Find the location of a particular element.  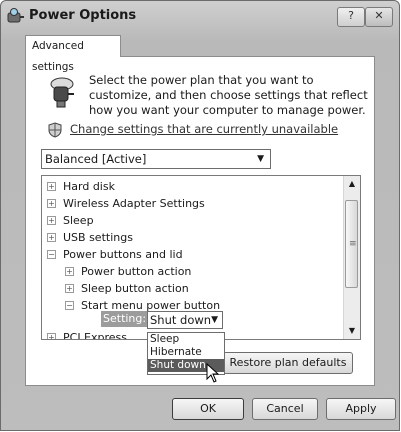

grip-icon: ≡ is located at coordinates (353, 244).